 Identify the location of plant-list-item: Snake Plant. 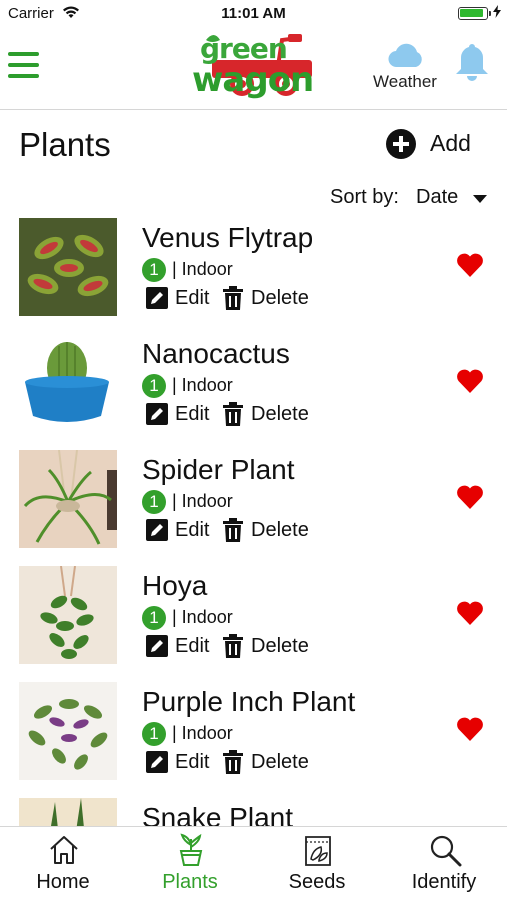
(253, 811).